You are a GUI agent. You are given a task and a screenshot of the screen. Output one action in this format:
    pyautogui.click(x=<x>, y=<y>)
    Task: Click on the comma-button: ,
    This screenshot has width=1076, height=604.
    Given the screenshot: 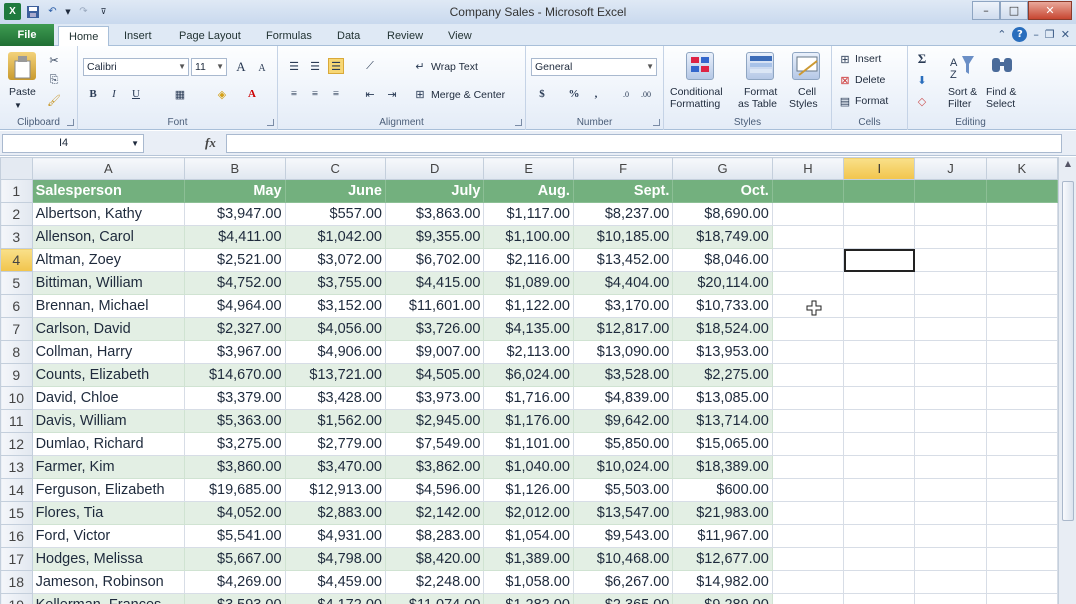 What is the action you would take?
    pyautogui.click(x=596, y=94)
    